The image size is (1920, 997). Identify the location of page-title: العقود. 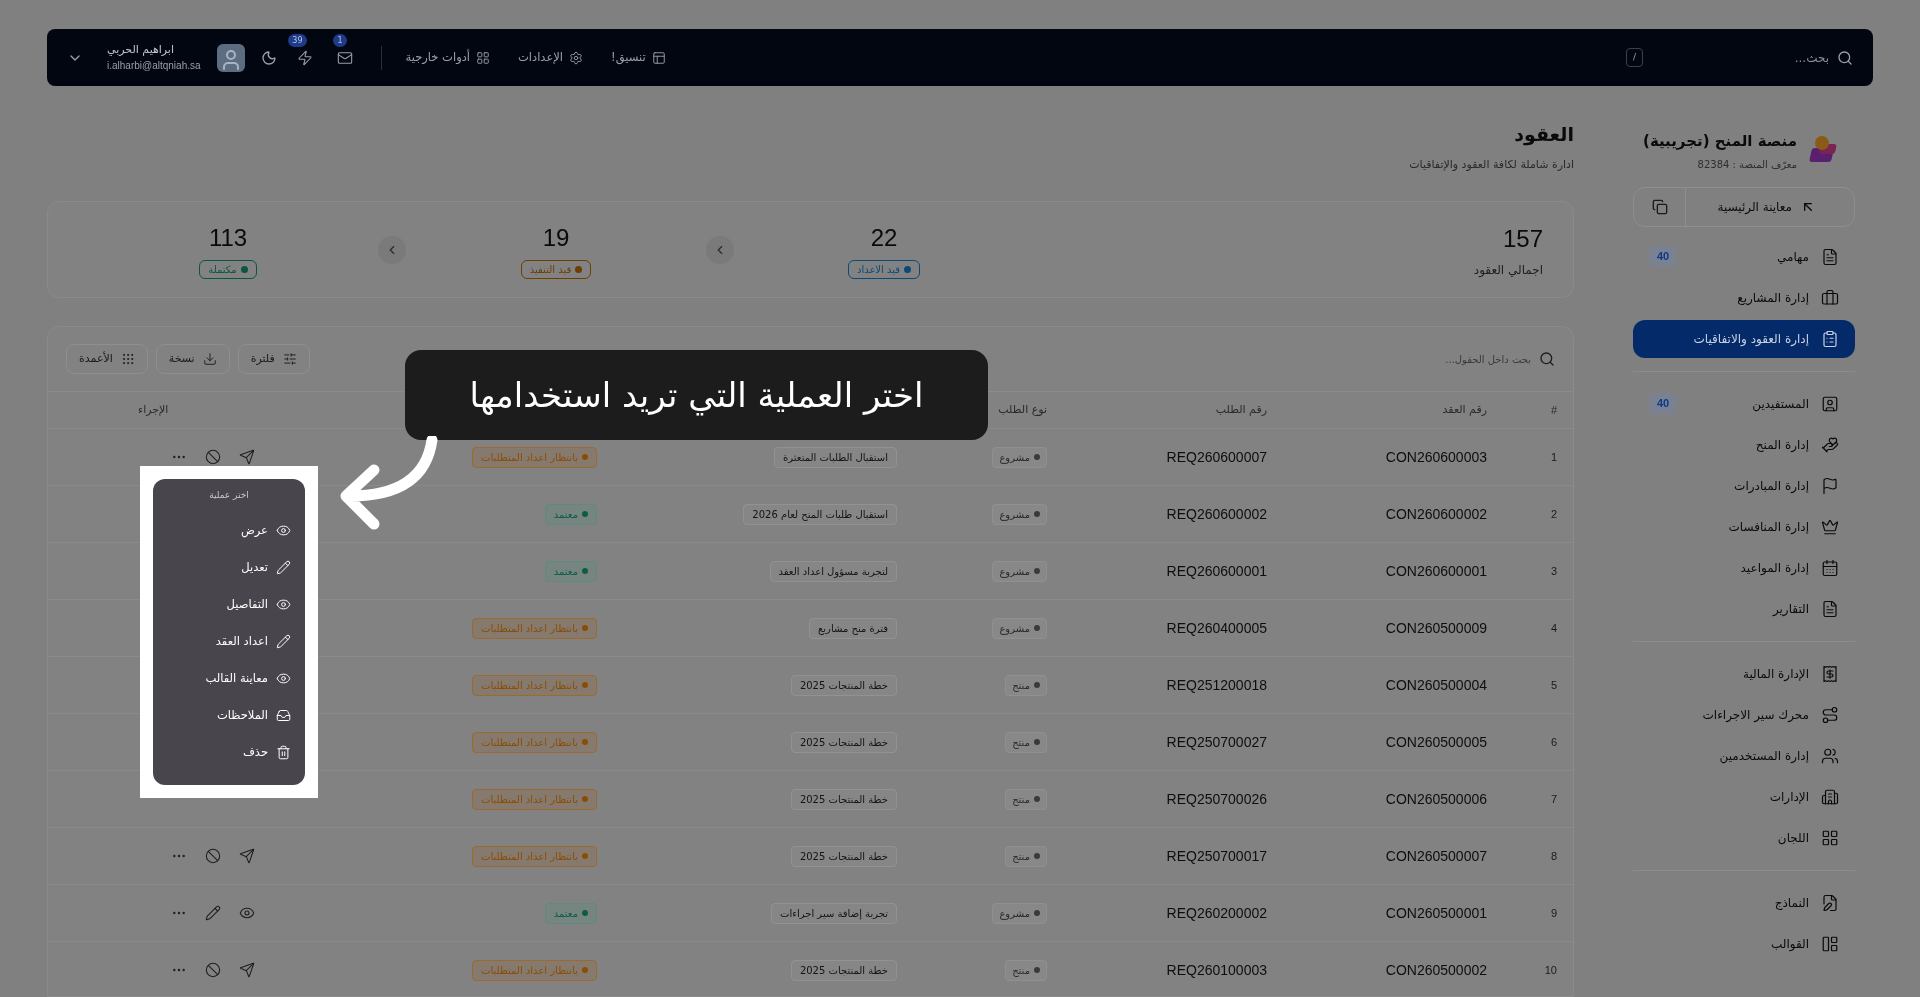
(1544, 135).